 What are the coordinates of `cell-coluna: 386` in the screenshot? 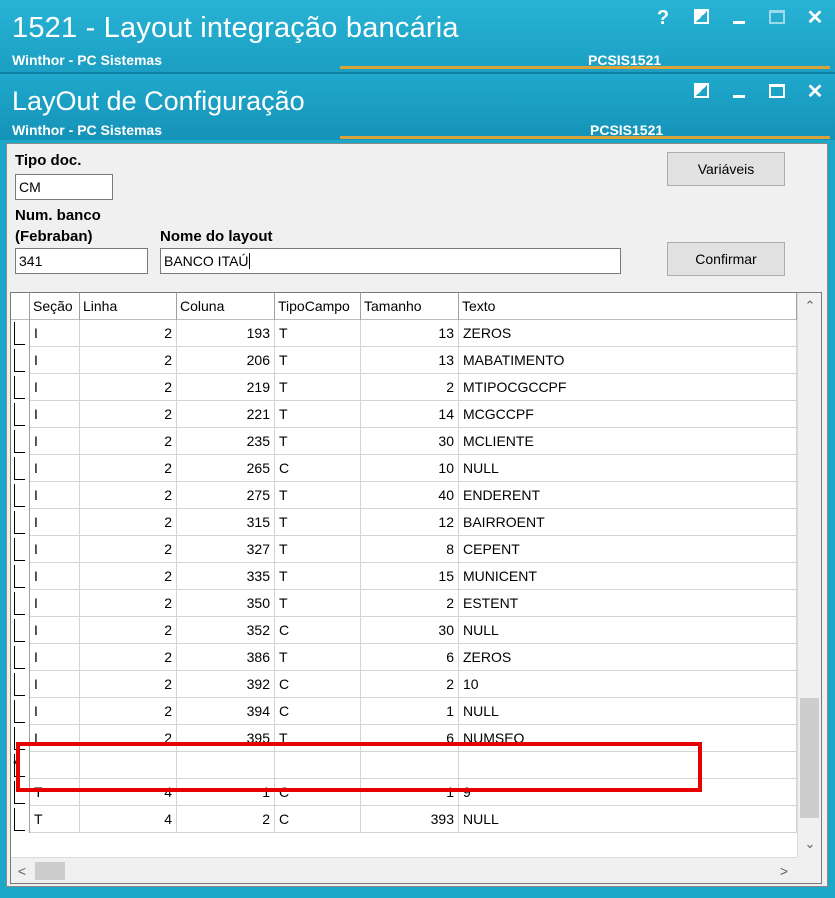 It's located at (226, 657).